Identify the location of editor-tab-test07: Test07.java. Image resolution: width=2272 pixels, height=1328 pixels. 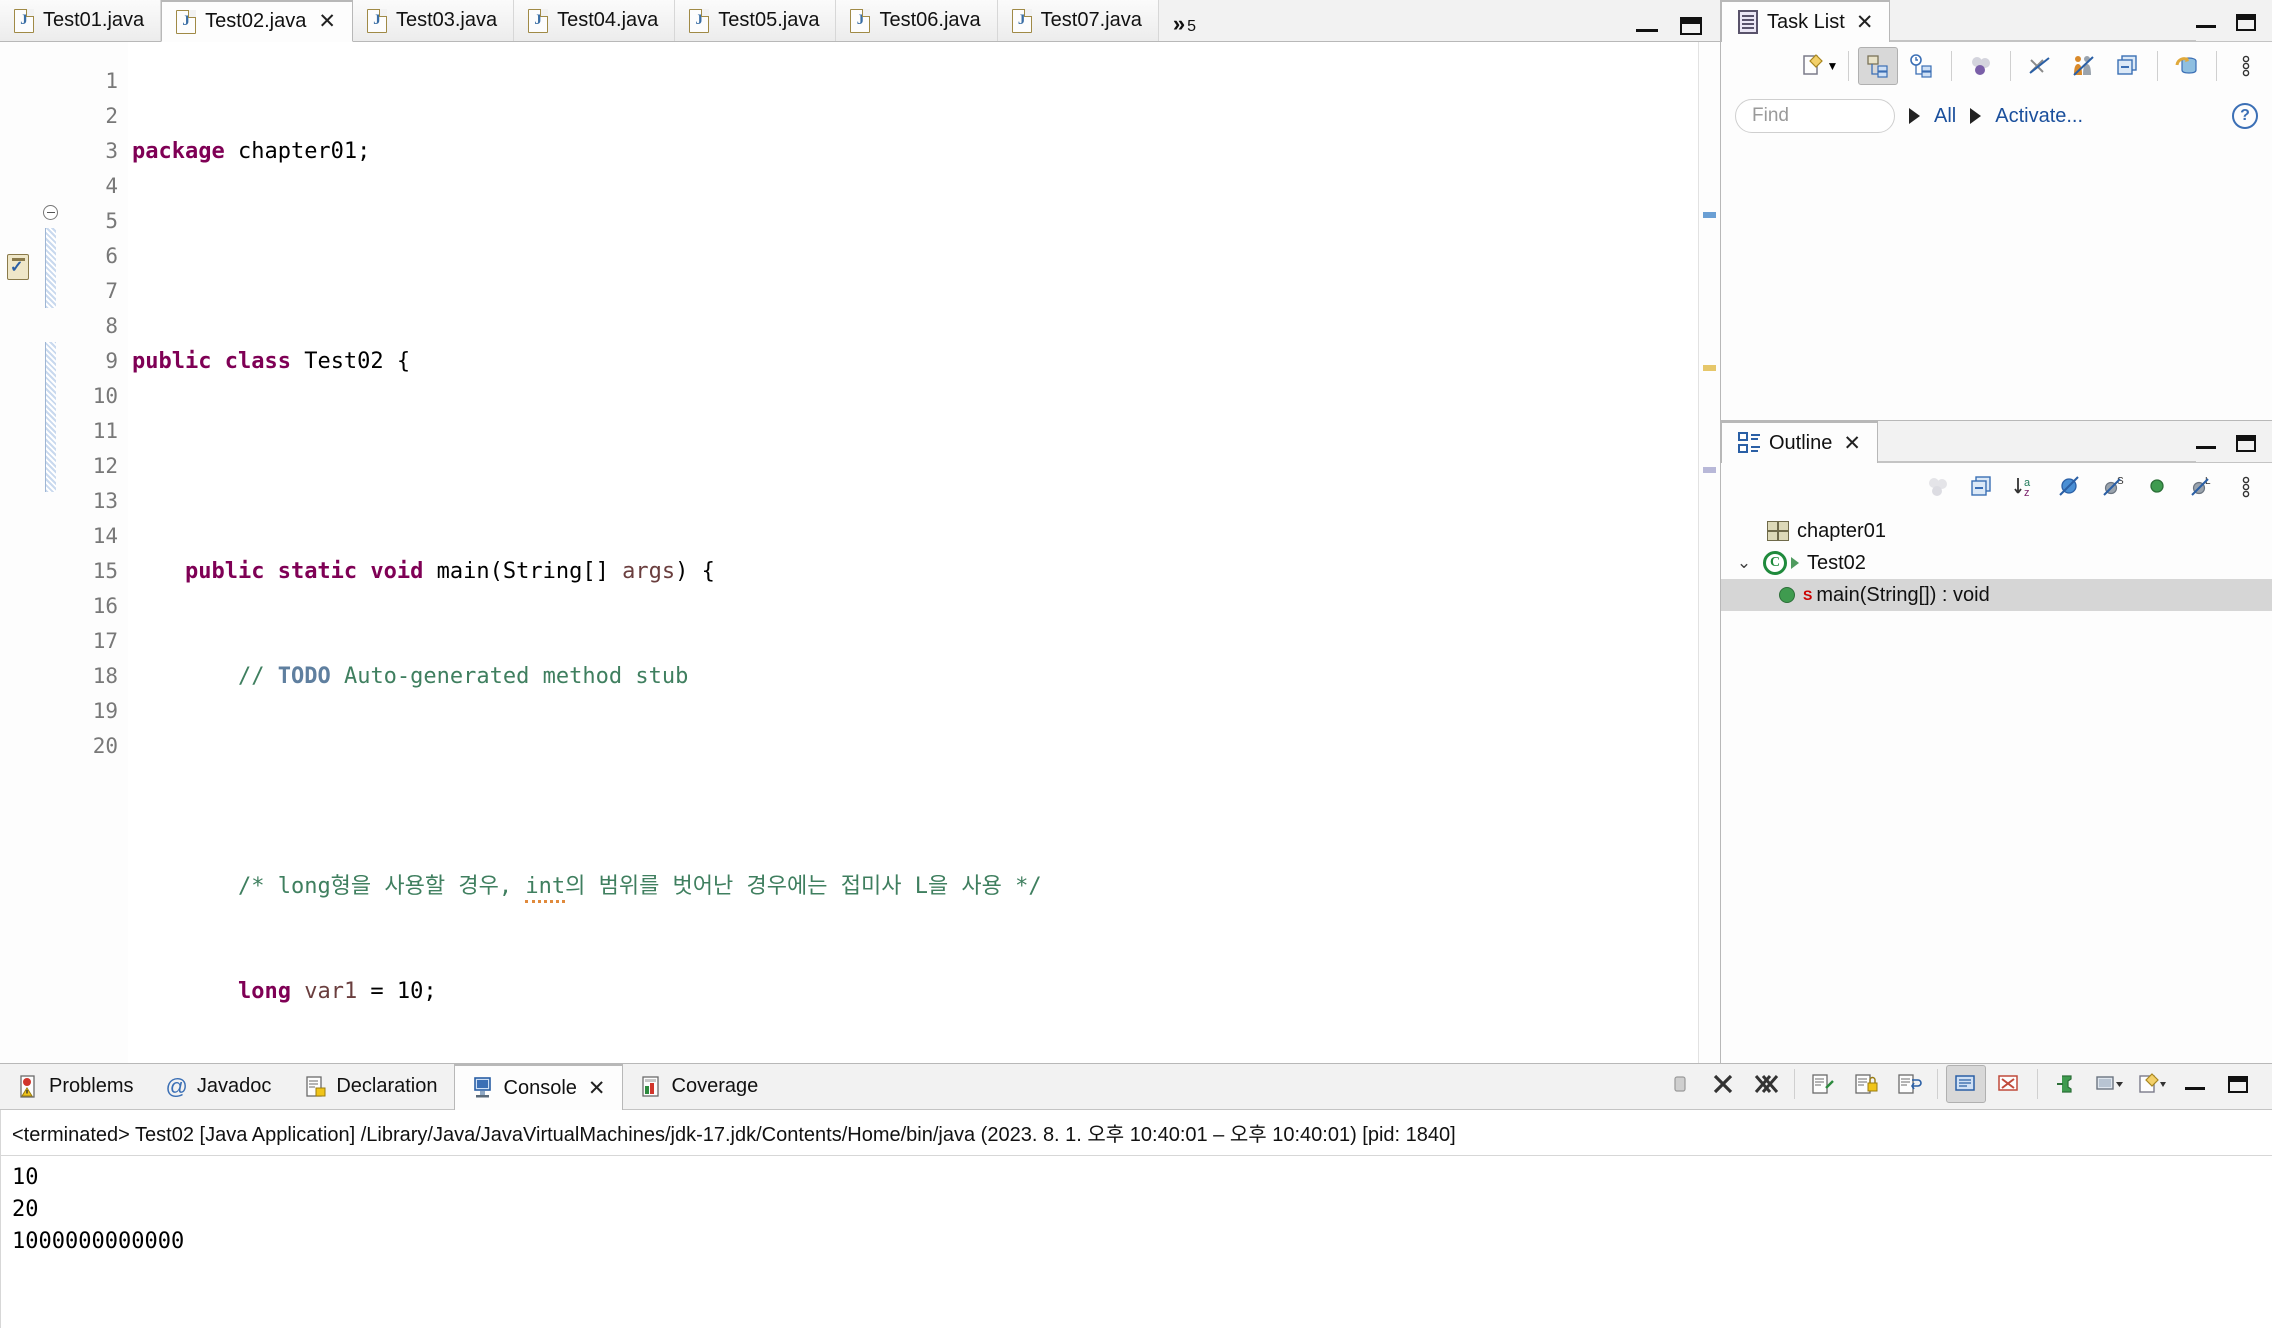
(1078, 20).